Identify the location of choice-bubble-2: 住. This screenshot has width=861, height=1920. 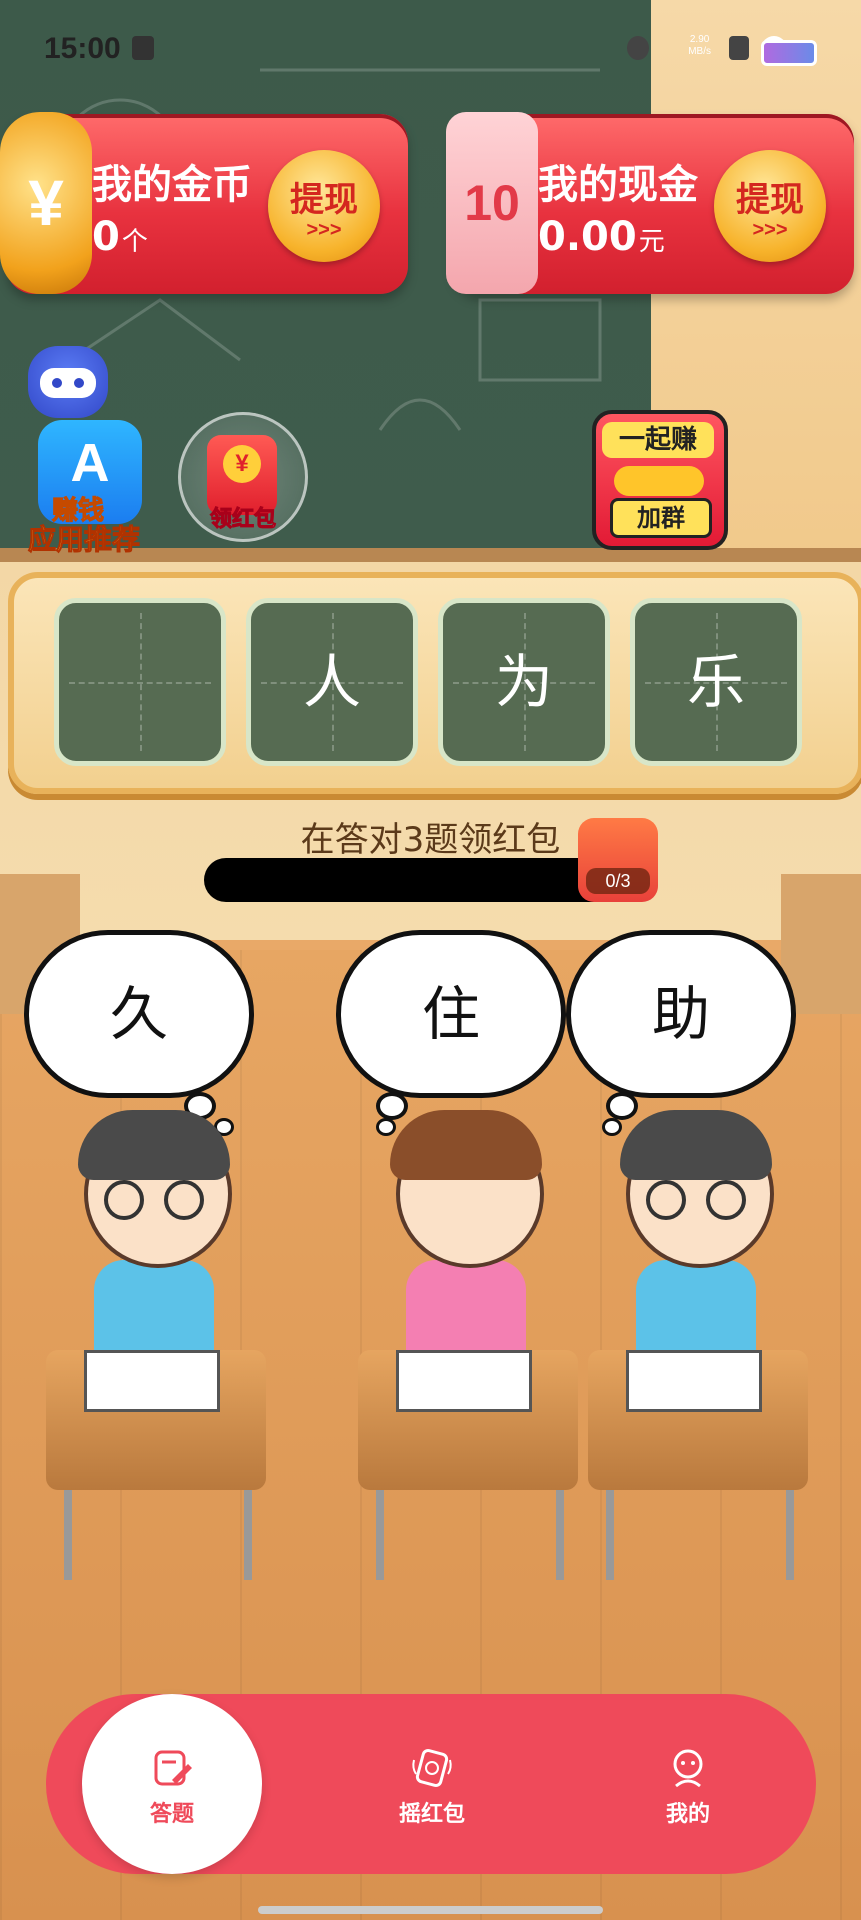
(451, 1014).